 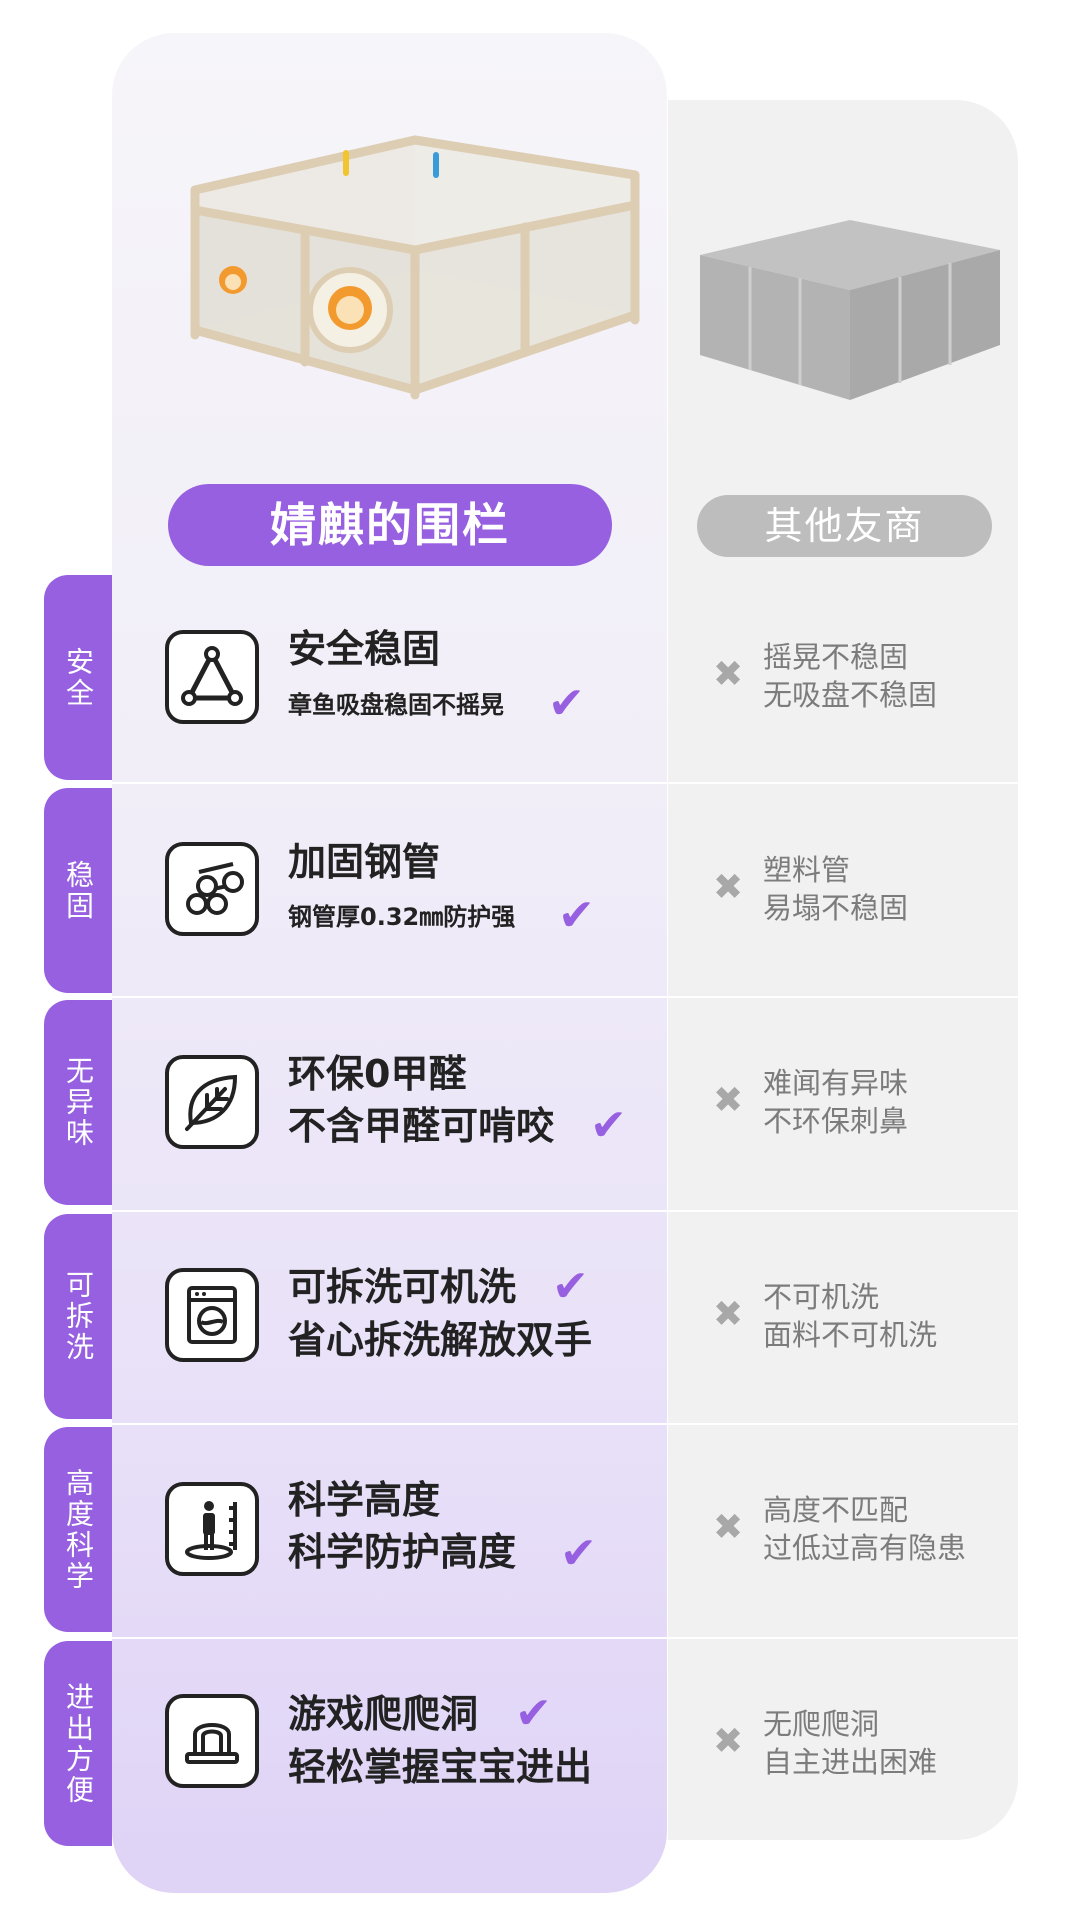 What do you see at coordinates (850, 676) in the screenshot?
I see `rival-text: 摇晃不稳固 无吸盘不稳固` at bounding box center [850, 676].